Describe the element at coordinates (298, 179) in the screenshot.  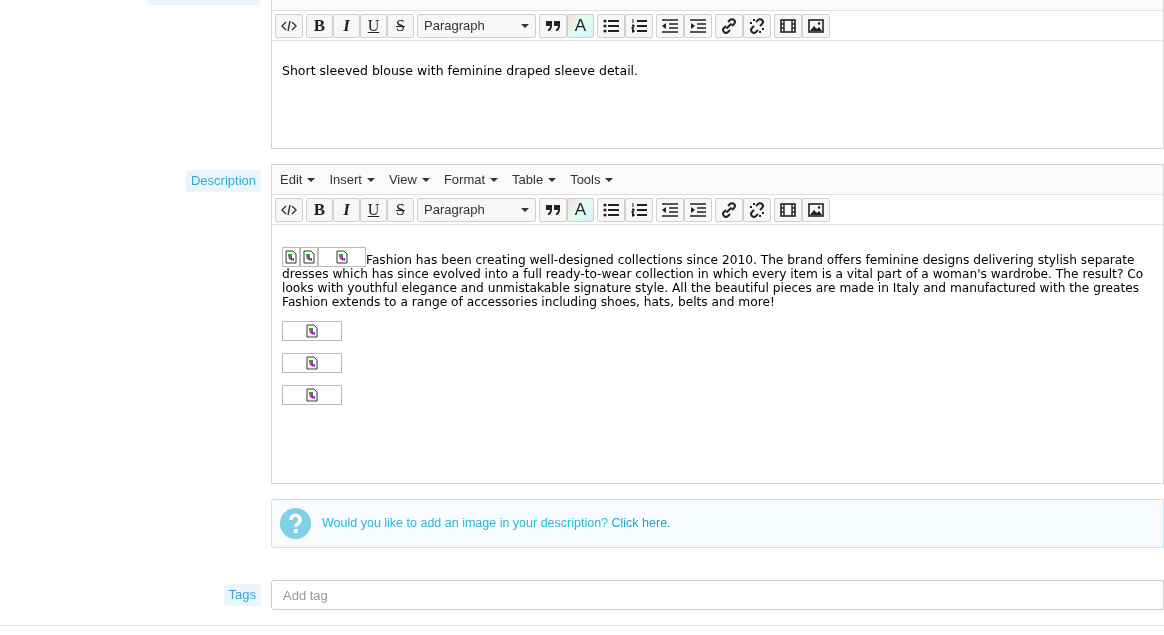
I see `menu-item: Edit` at that location.